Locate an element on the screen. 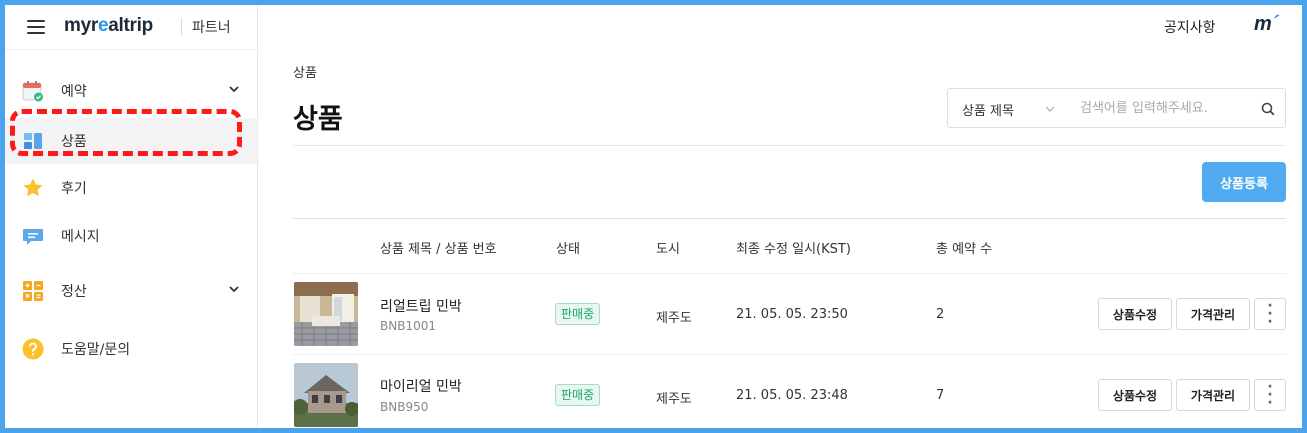 The image size is (1307, 433). notice-link: 공지사항 is located at coordinates (1190, 27).